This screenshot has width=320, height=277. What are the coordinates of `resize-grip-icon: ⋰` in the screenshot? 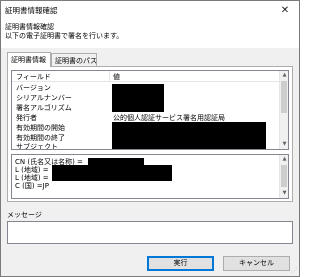 It's located at (294, 270).